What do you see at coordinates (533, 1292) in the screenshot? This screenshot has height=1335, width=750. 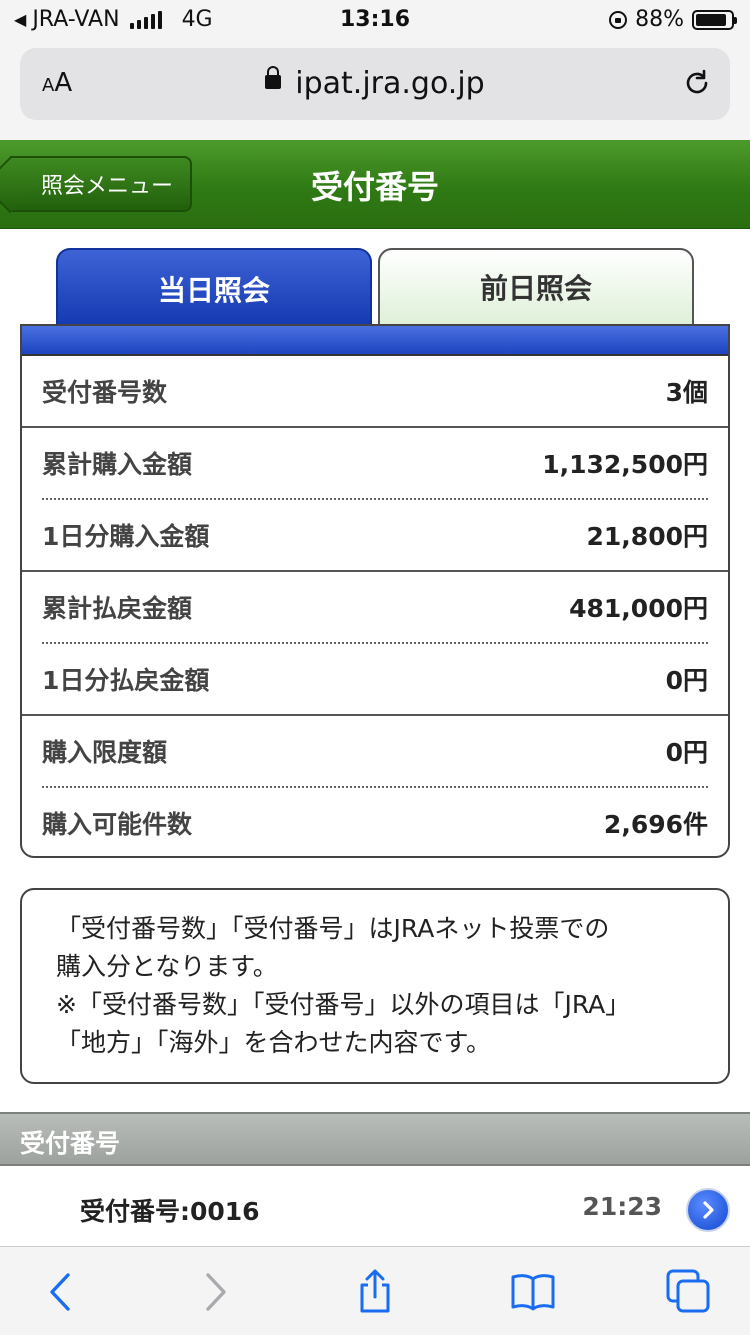 I see `bookmarks-icon` at bounding box center [533, 1292].